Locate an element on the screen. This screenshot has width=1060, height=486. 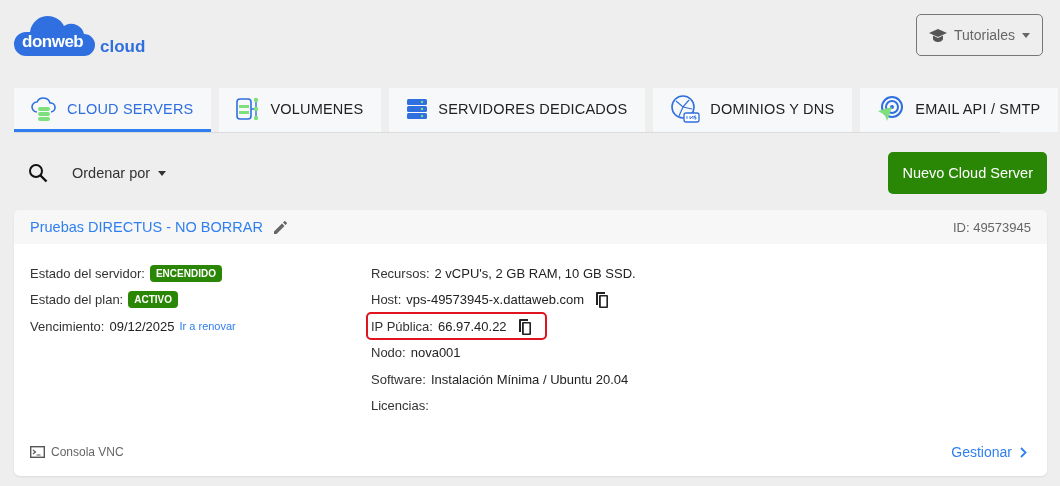
tab: CLOUD SERVERS is located at coordinates (113, 110).